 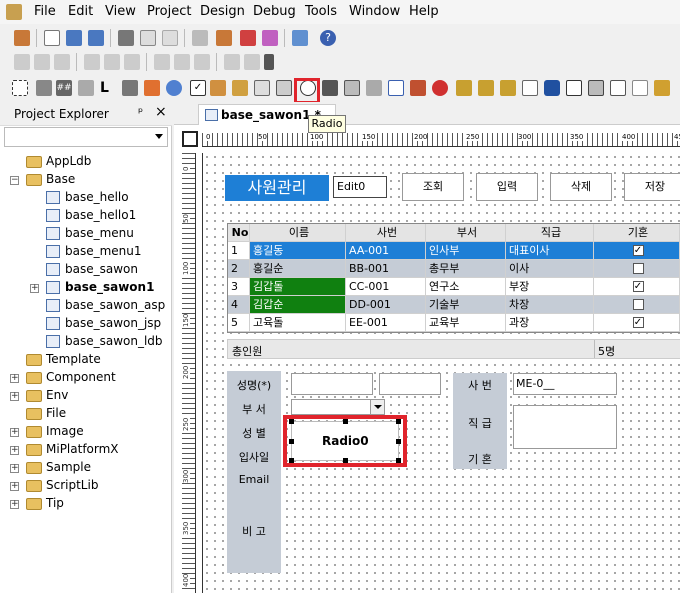 What do you see at coordinates (240, 88) in the screenshot?
I see `combo-tool-icon` at bounding box center [240, 88].